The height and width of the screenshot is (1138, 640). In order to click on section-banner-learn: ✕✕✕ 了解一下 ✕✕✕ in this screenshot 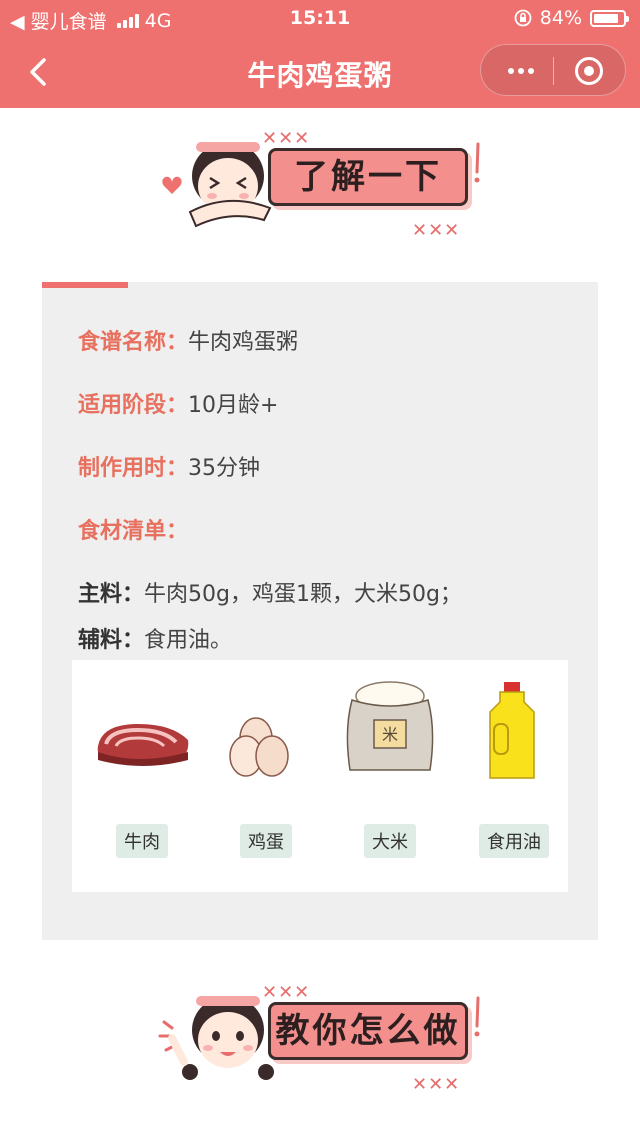, I will do `click(320, 184)`.